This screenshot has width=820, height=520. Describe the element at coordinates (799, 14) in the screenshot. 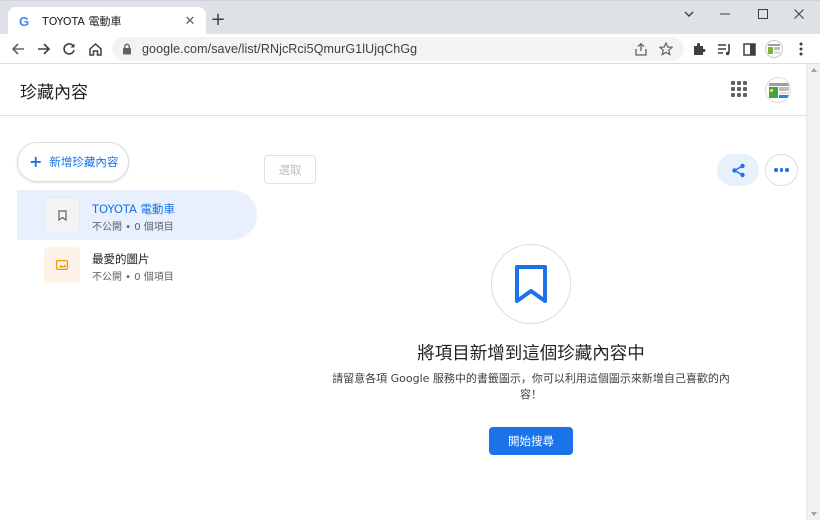

I see `close-window-icon` at that location.